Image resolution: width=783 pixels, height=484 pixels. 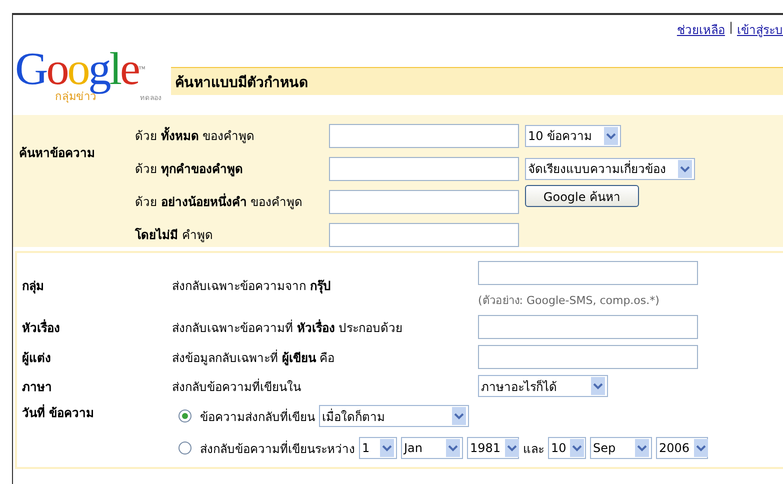 I want to click on sort-dropdown: จัดเรียงแบบความเกี่ยวข้อง, so click(x=610, y=169).